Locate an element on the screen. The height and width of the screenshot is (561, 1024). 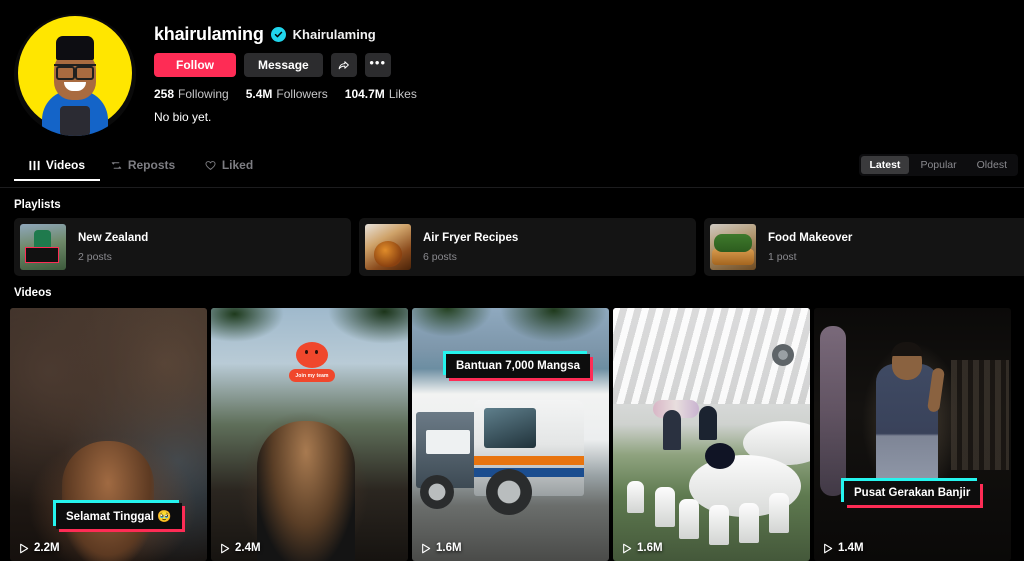
truck-stripe-orange is located at coordinates (529, 460).